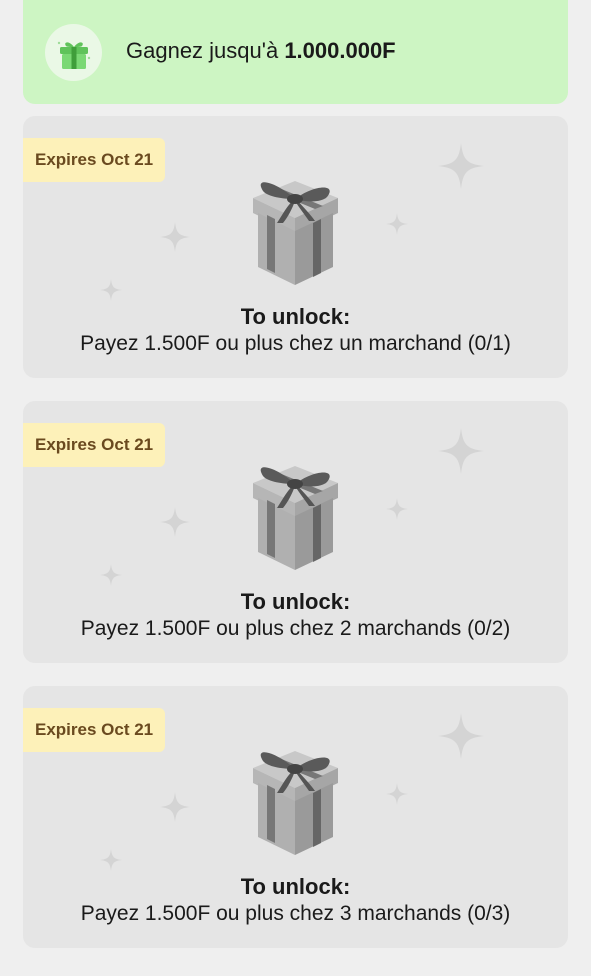 This screenshot has width=591, height=976. I want to click on banner-message: Gagnez jusqu'à 1.000.000F, so click(261, 51).